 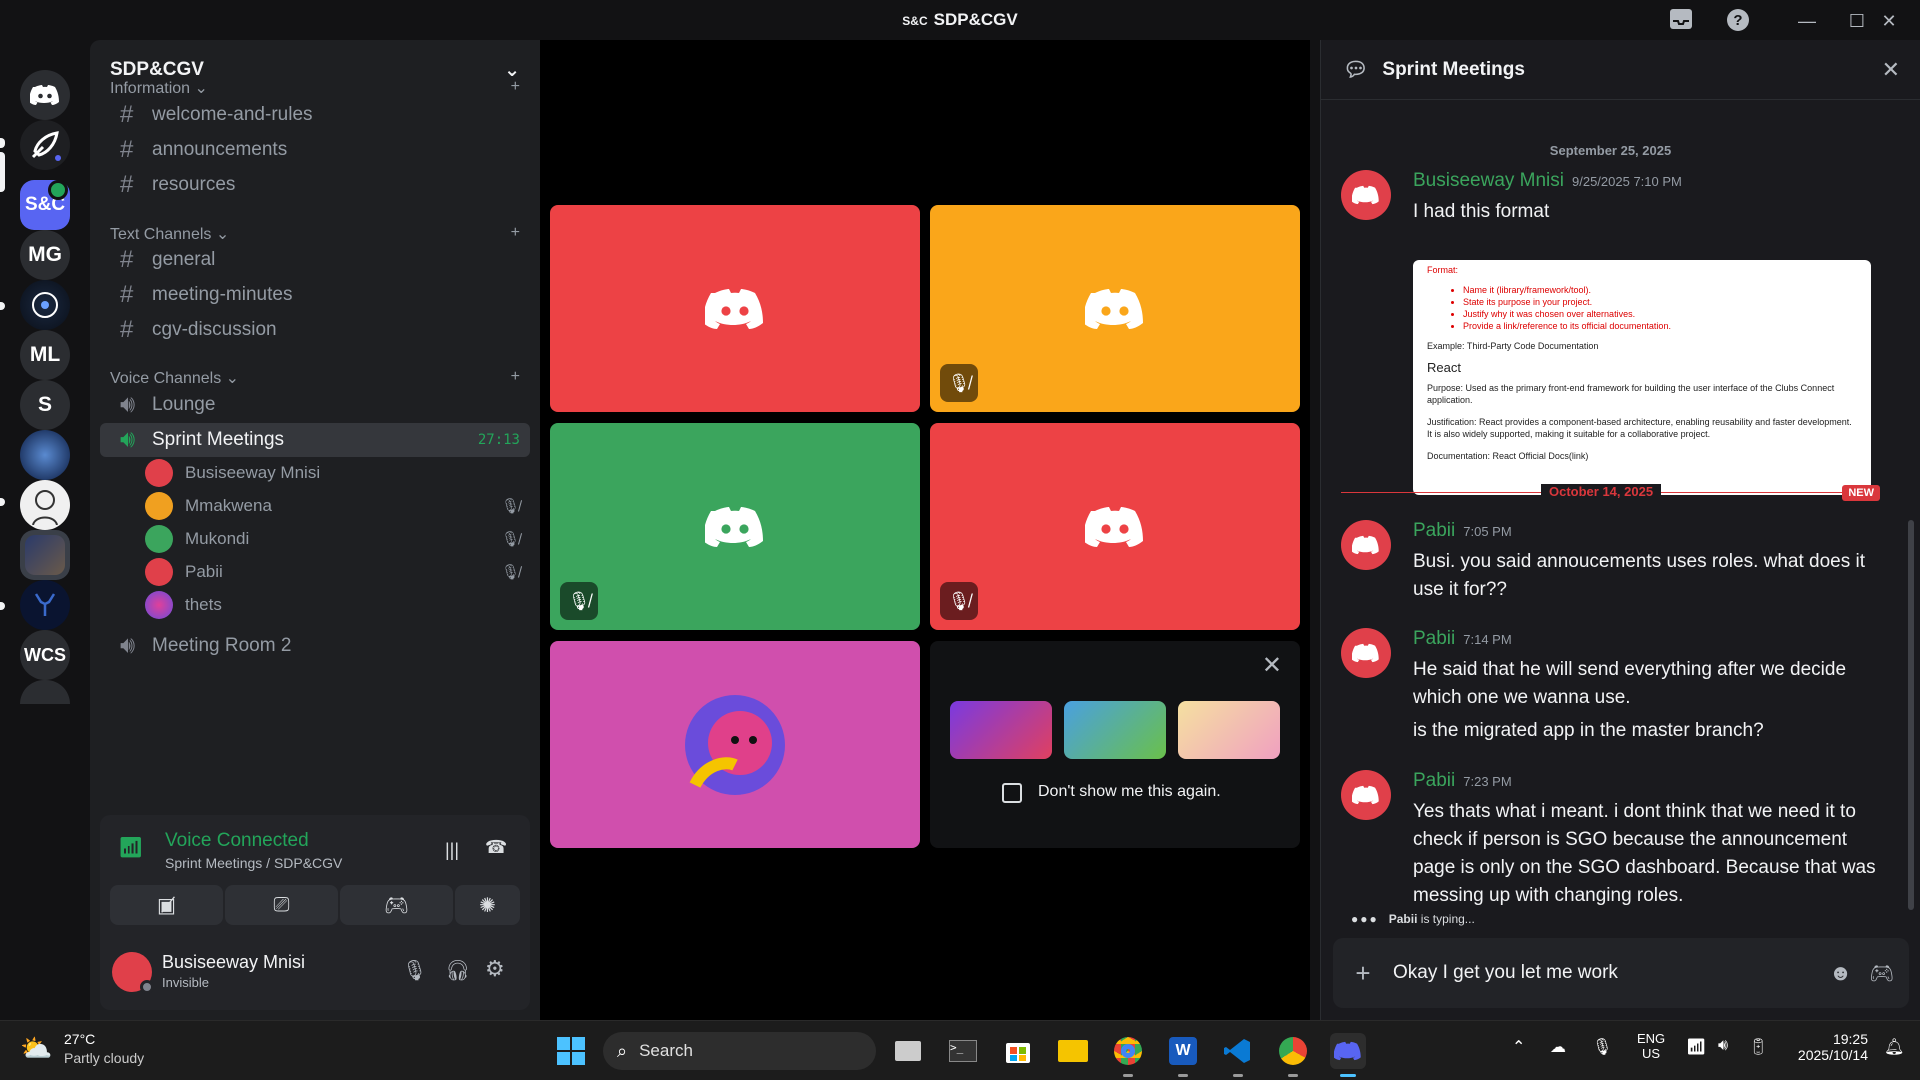 What do you see at coordinates (1889, 973) in the screenshot?
I see `gamepad-icon: 🎮︎` at bounding box center [1889, 973].